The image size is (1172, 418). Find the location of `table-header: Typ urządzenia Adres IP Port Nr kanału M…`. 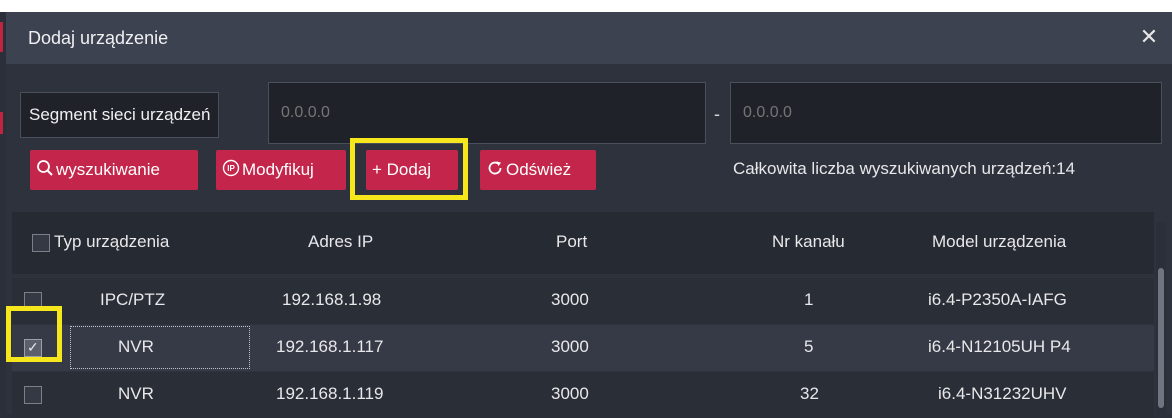

table-header: Typ urządzenia Adres IP Port Nr kanału M… is located at coordinates (583, 243).